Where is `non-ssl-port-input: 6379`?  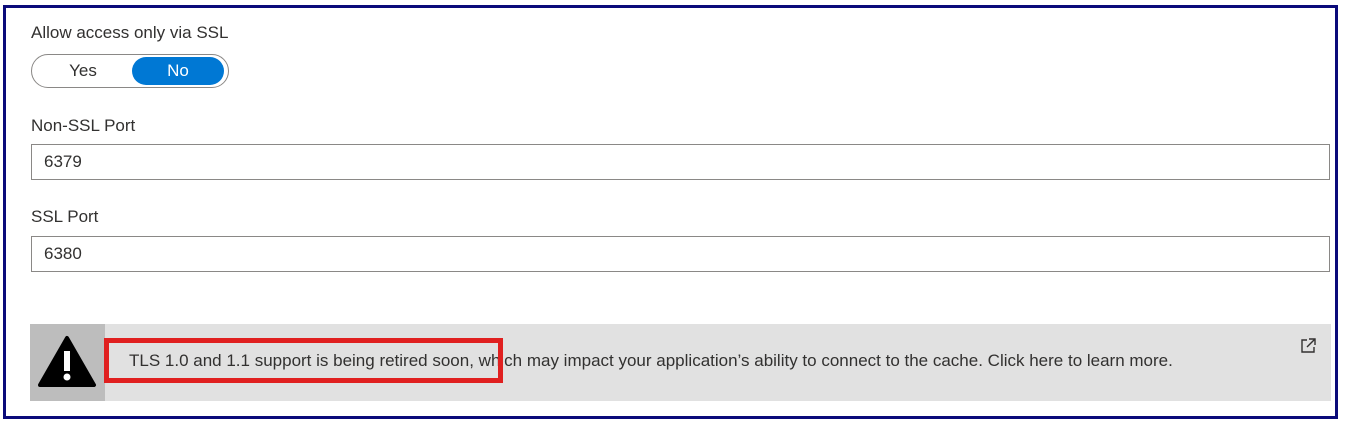 non-ssl-port-input: 6379 is located at coordinates (680, 162).